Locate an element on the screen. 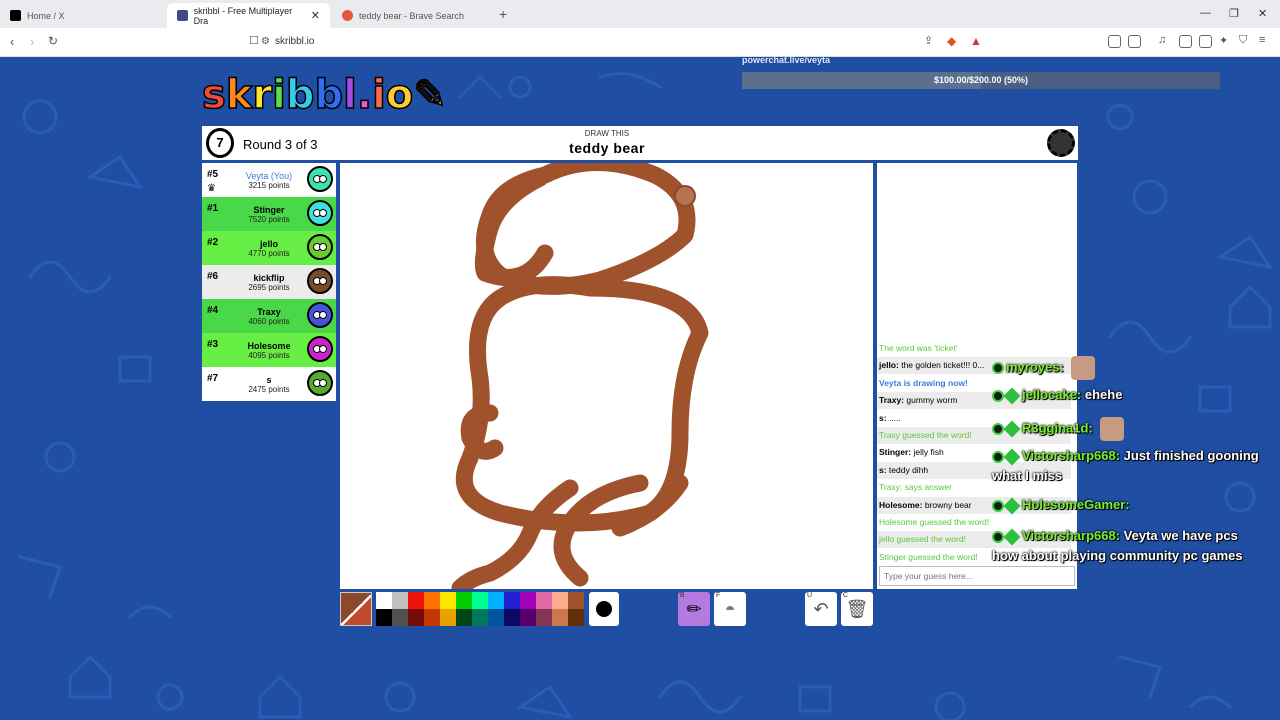 Image resolution: width=1280 pixels, height=720 pixels. close-tab-icon: ✕ is located at coordinates (315, 15).